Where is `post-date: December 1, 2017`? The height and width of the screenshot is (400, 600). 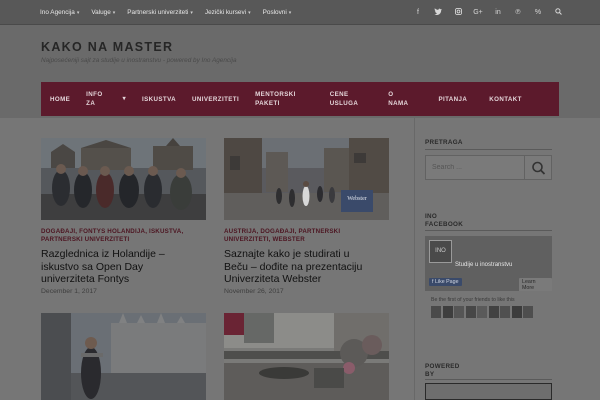
post-date: December 1, 2017 is located at coordinates (69, 291).